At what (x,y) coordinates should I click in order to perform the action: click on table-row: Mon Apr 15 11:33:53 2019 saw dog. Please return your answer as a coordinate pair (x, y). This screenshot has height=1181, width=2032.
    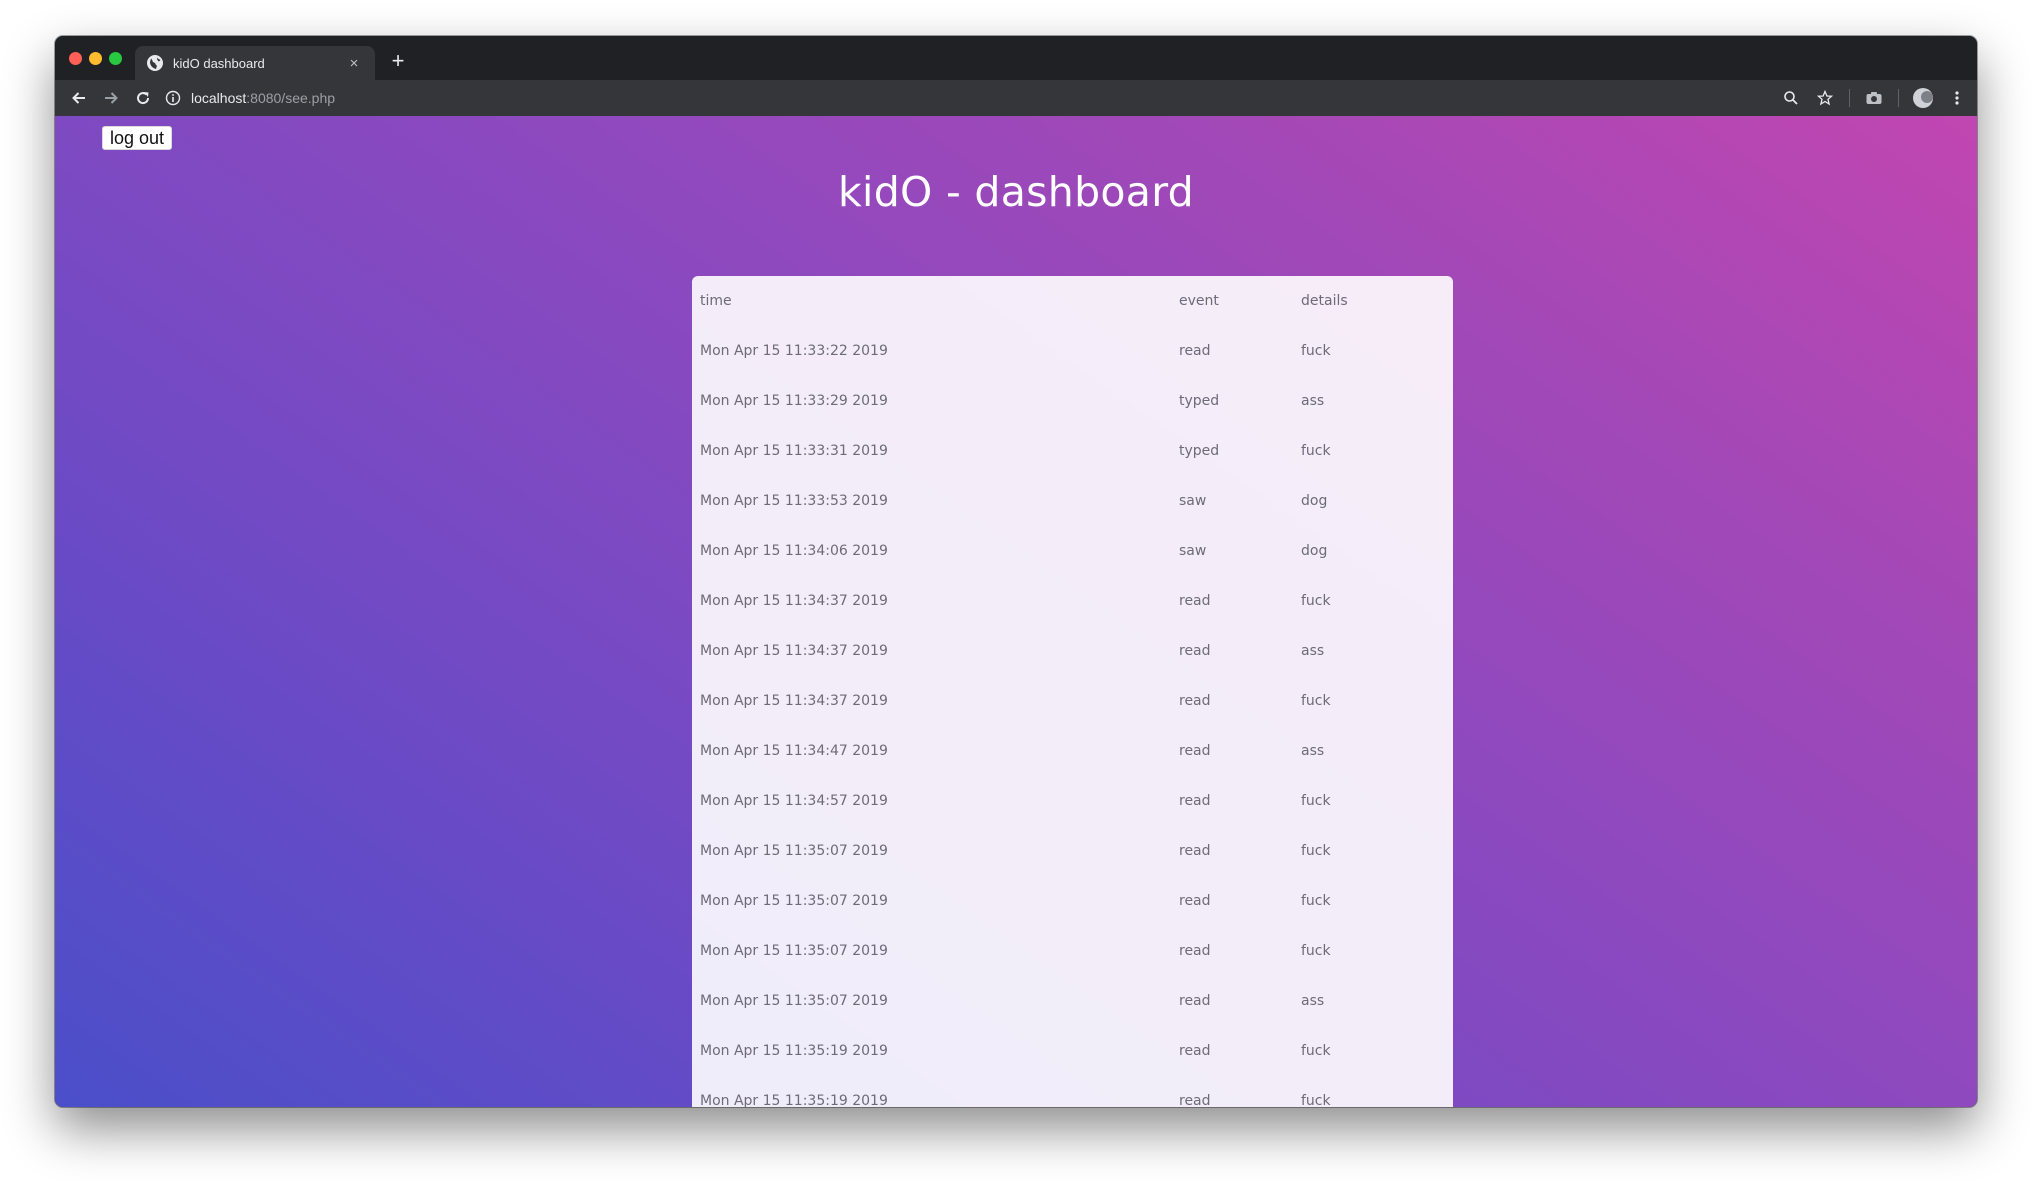
    Looking at the image, I should click on (1072, 501).